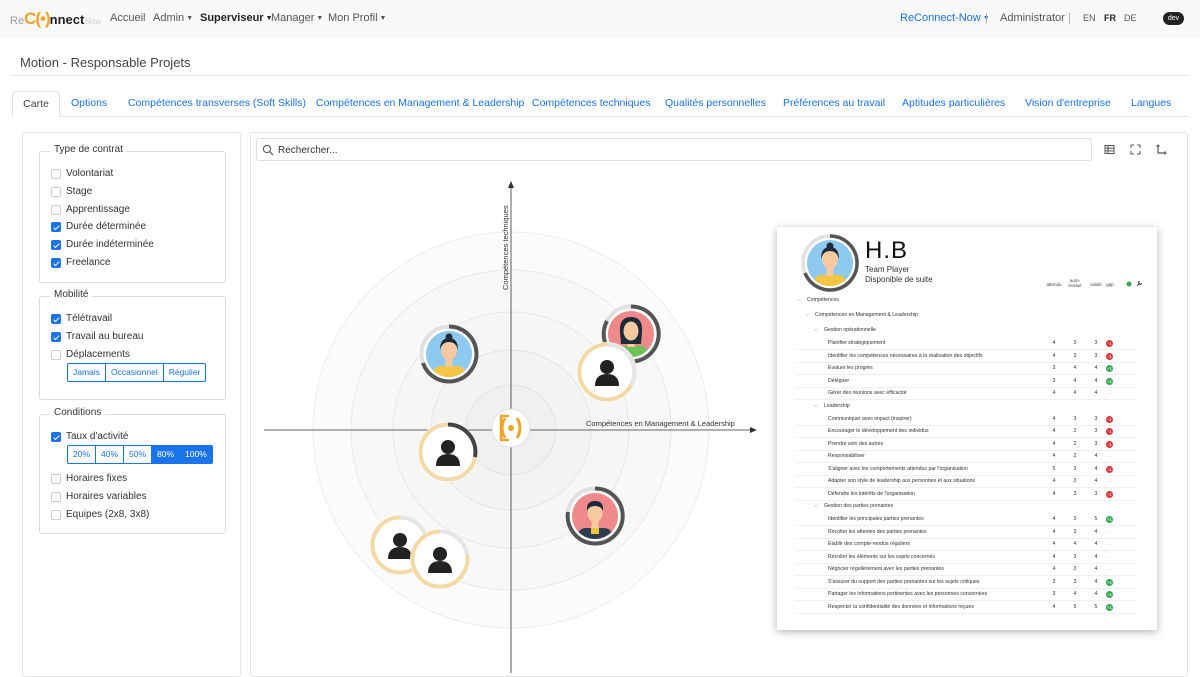 The width and height of the screenshot is (1200, 677). What do you see at coordinates (173, 18) in the screenshot?
I see `nav-admin: Admin ▼` at bounding box center [173, 18].